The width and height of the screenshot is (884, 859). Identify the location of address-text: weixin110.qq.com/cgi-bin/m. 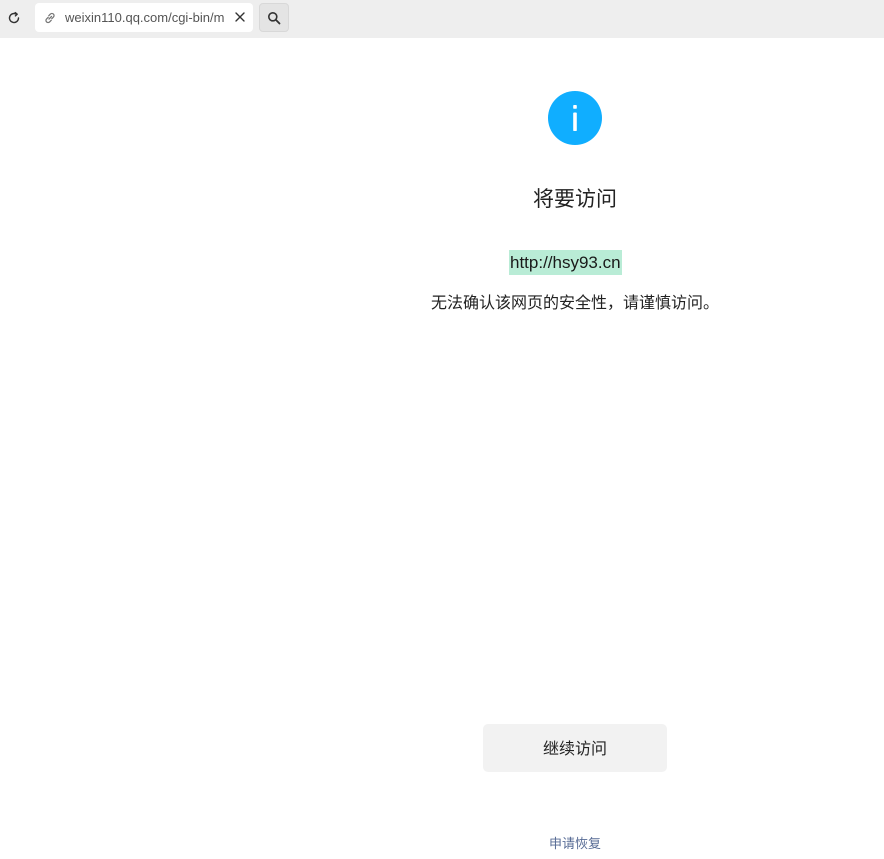
(145, 17).